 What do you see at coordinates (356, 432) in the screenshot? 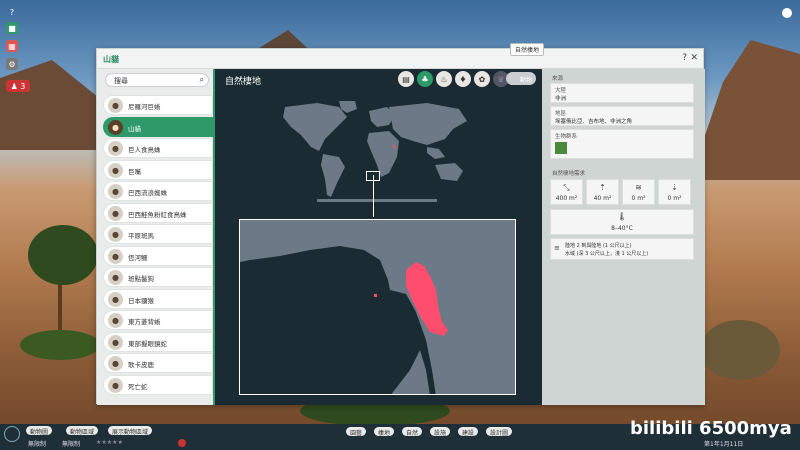
I see `toolbar-button: 園藝` at bounding box center [356, 432].